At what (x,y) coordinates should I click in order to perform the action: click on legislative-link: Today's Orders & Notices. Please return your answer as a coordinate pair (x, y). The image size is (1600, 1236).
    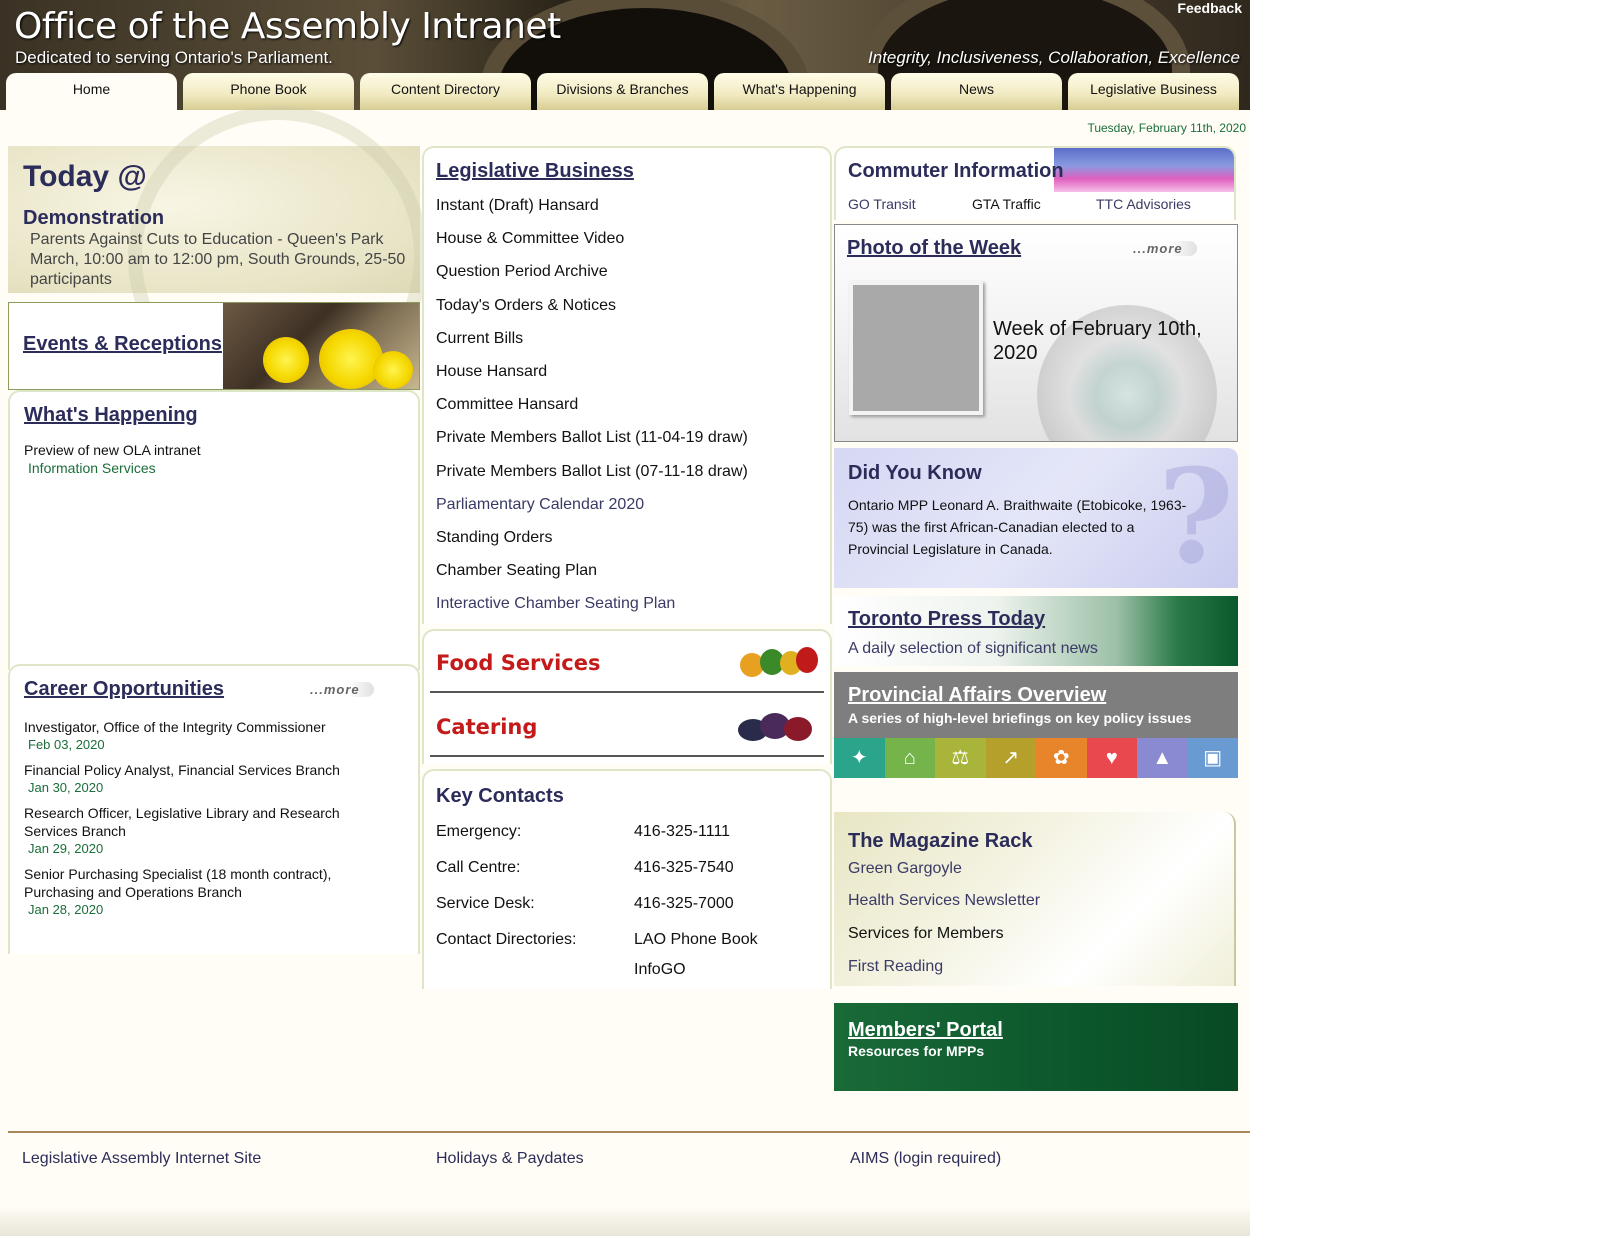
    Looking at the image, I should click on (592, 312).